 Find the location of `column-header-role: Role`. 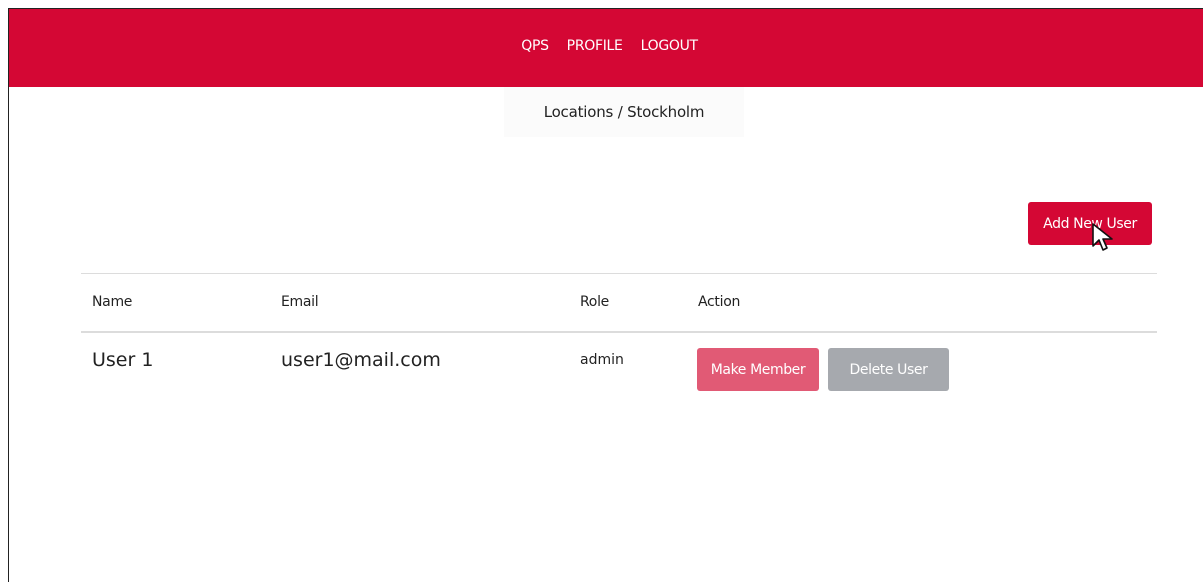

column-header-role: Role is located at coordinates (594, 302).